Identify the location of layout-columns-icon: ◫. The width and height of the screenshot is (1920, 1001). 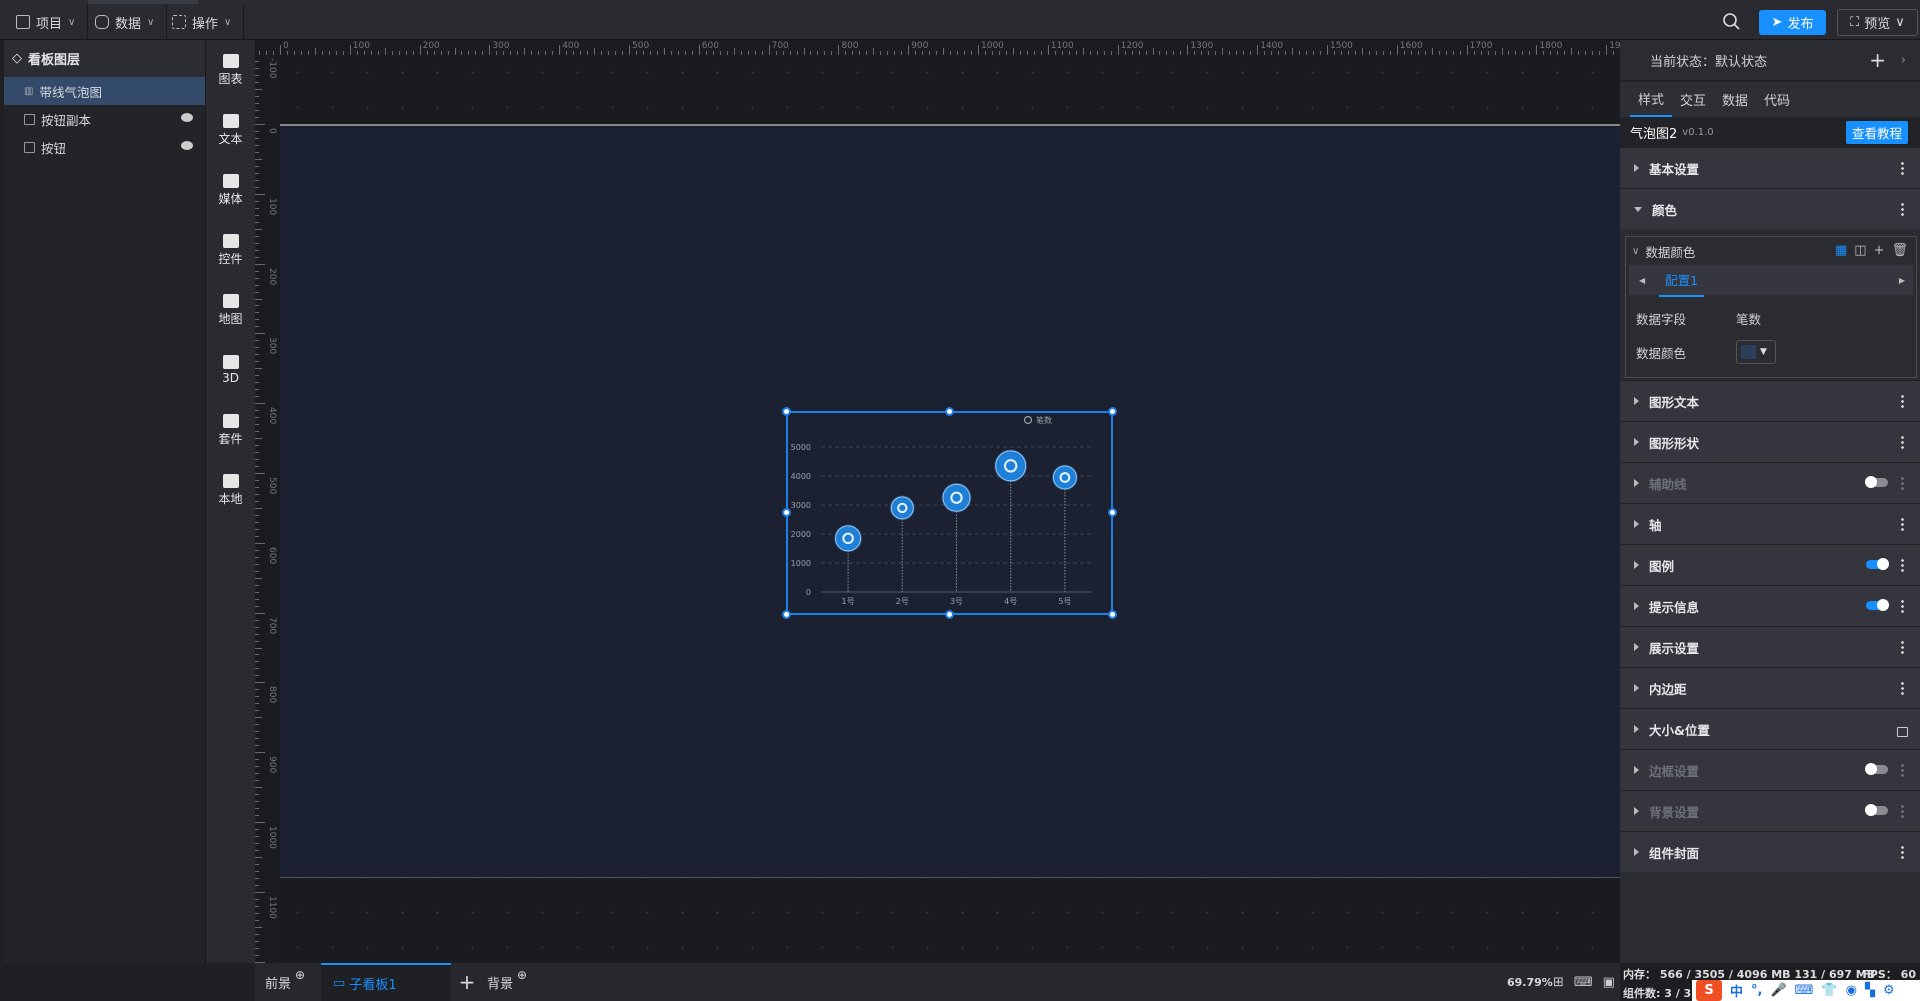
(1860, 250).